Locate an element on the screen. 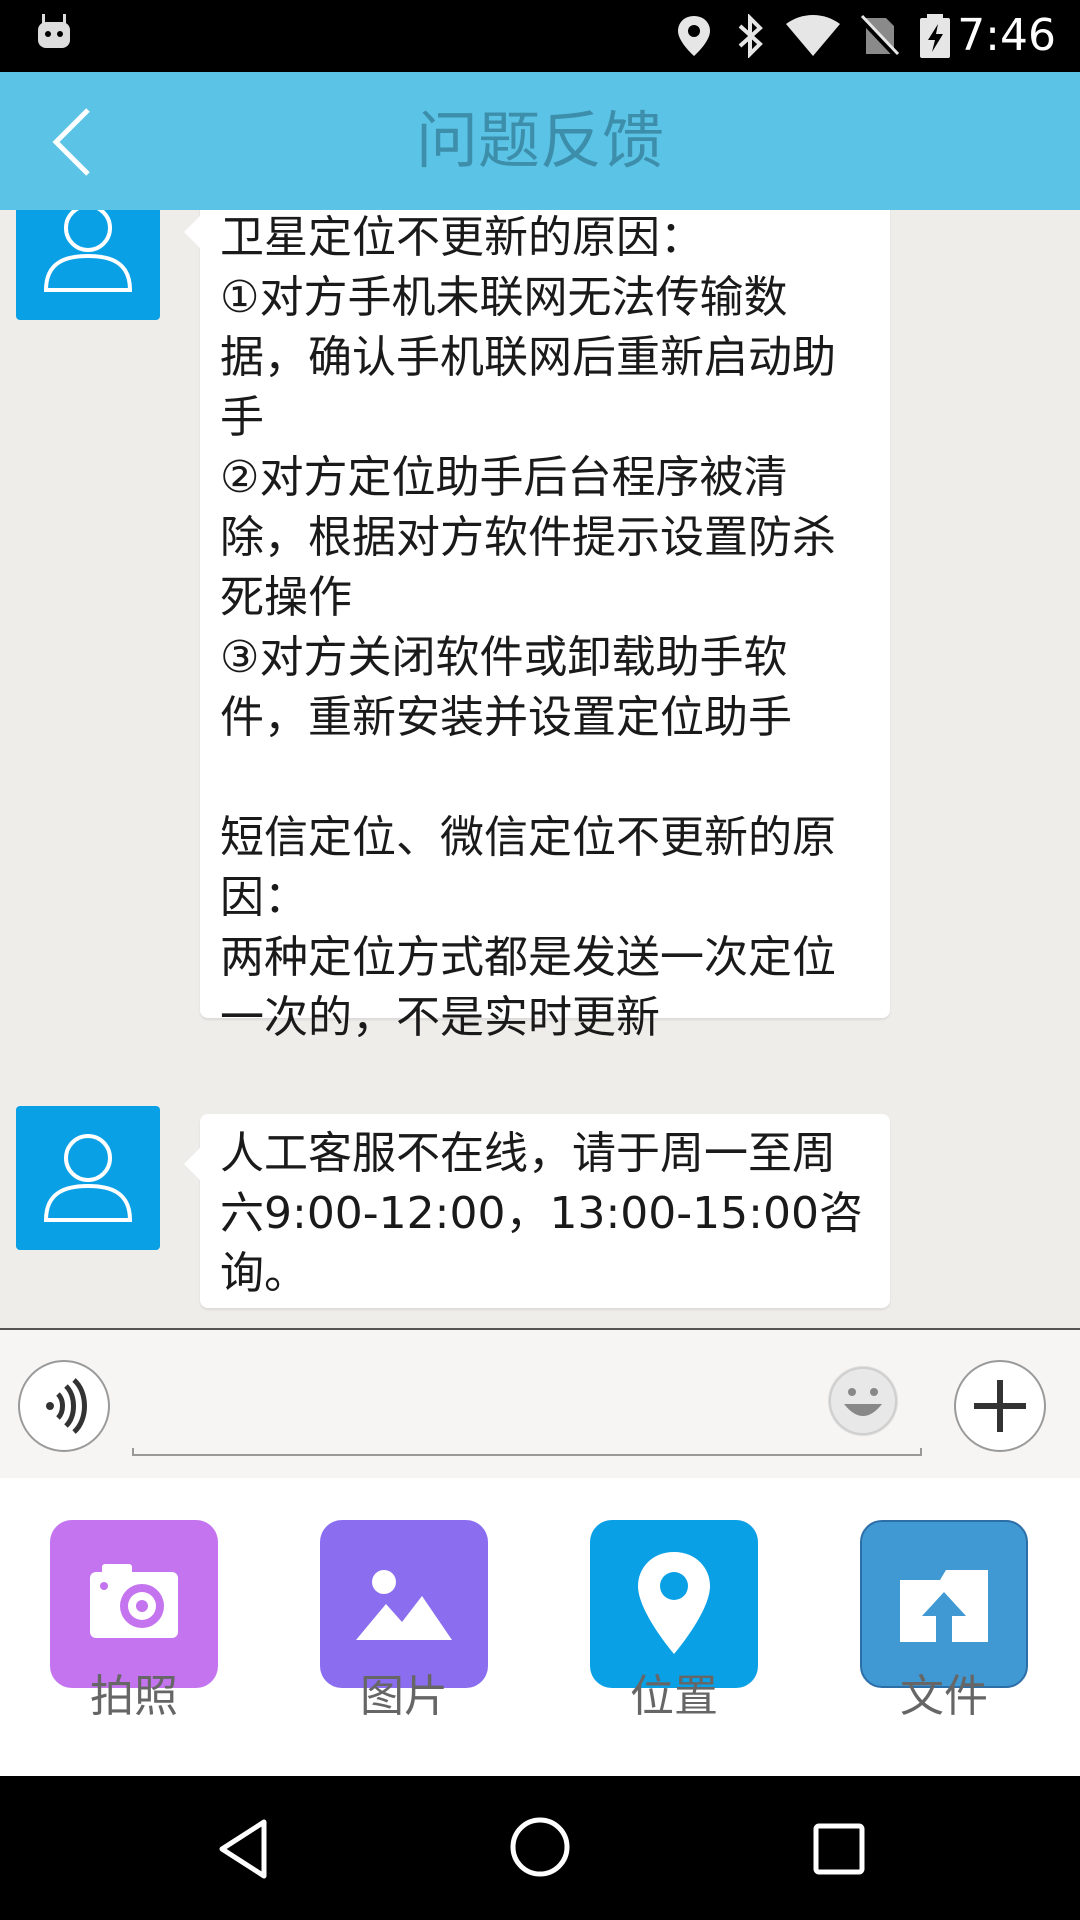 The width and height of the screenshot is (1080, 1920). no-sim-icon is located at coordinates (879, 36).